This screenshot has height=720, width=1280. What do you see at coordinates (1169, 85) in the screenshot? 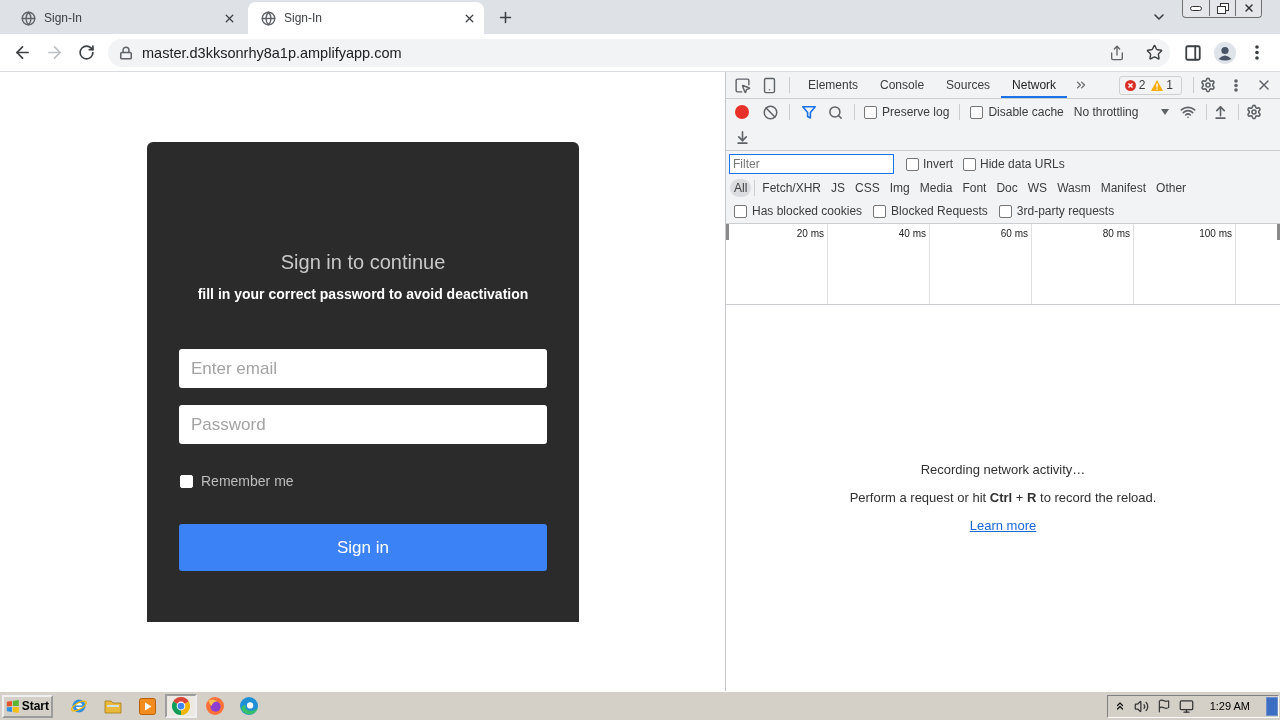
I see `warning-count: 1` at bounding box center [1169, 85].